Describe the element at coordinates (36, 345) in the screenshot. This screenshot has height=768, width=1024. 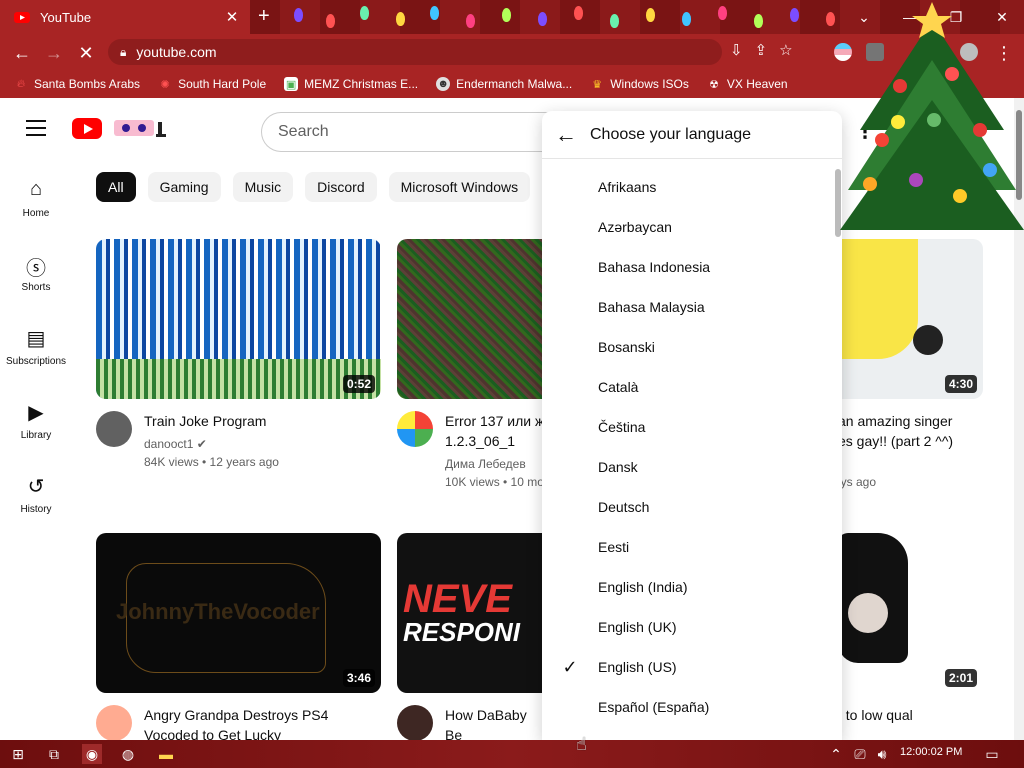
I see `sidebar-item-subscriptions: ▤ Subscriptions` at that location.